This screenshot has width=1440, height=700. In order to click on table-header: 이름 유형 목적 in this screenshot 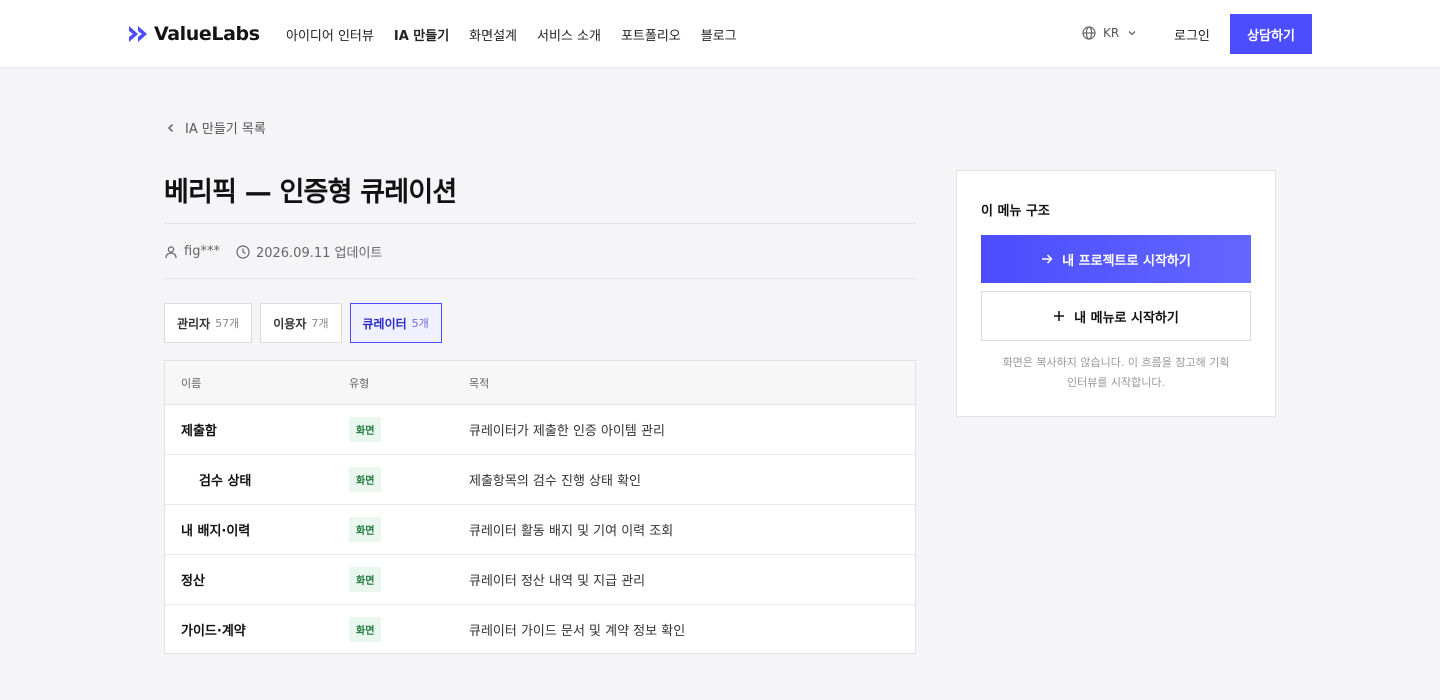, I will do `click(540, 383)`.